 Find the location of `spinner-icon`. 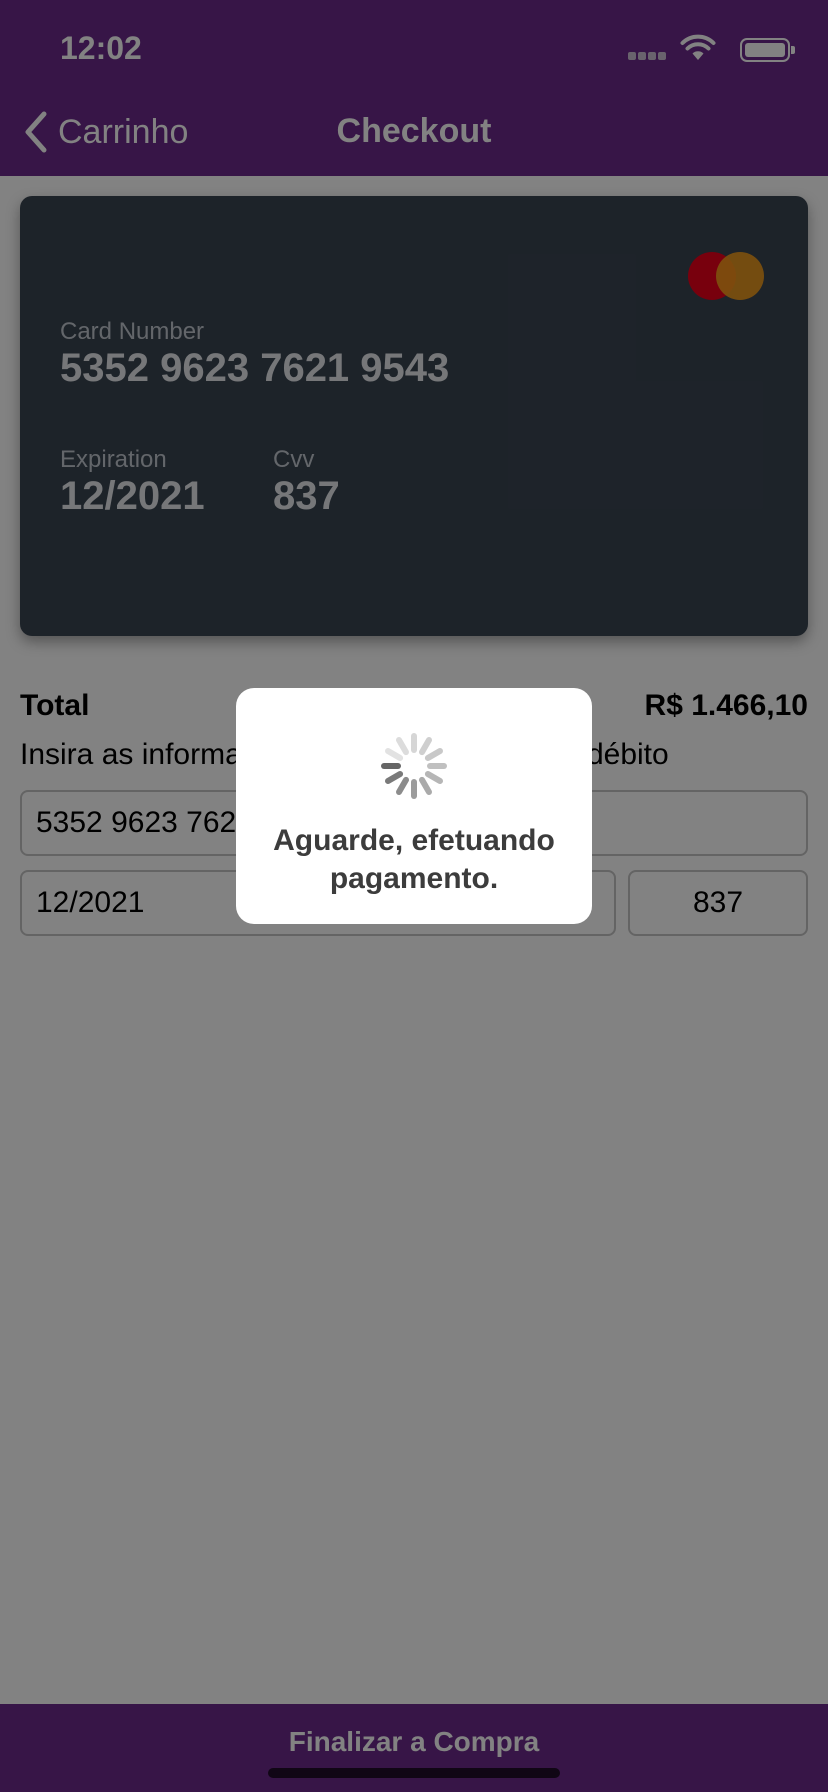

spinner-icon is located at coordinates (414, 766).